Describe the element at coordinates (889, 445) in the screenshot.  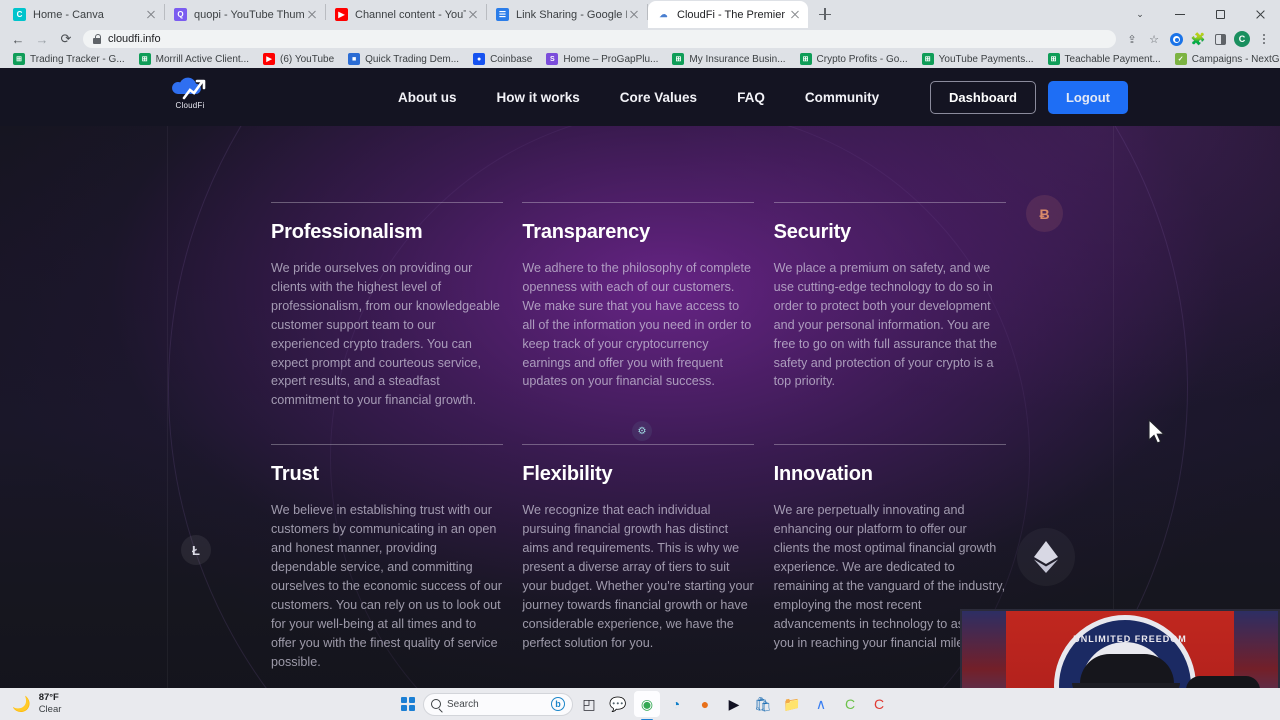
I see `card-divider` at that location.